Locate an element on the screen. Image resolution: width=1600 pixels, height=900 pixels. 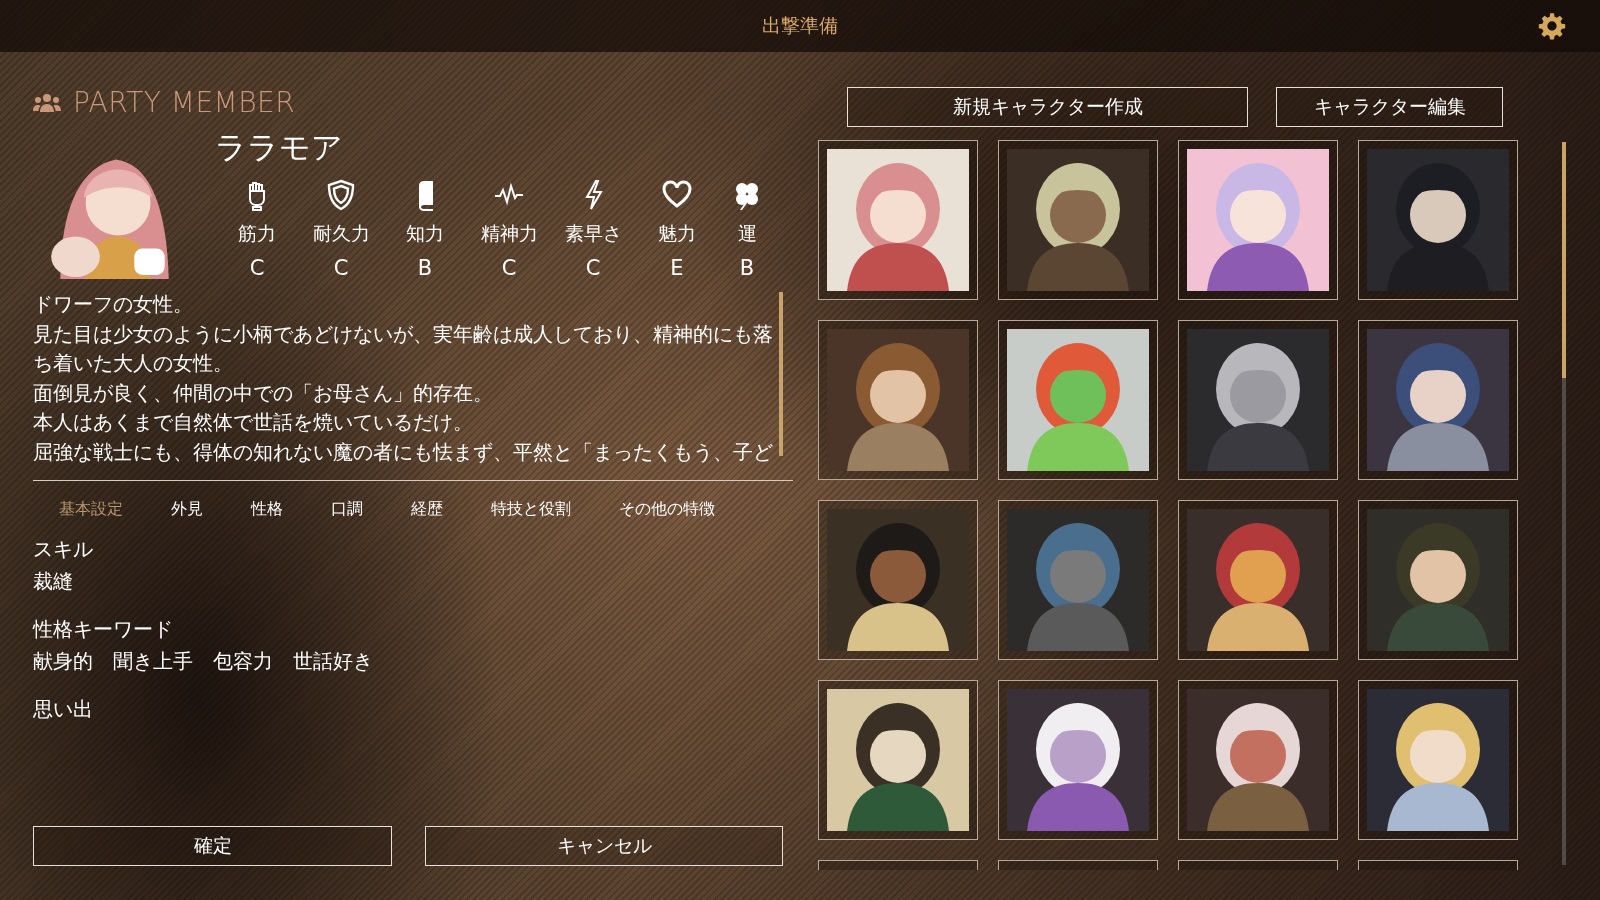
stat-grade: E is located at coordinates (677, 268).